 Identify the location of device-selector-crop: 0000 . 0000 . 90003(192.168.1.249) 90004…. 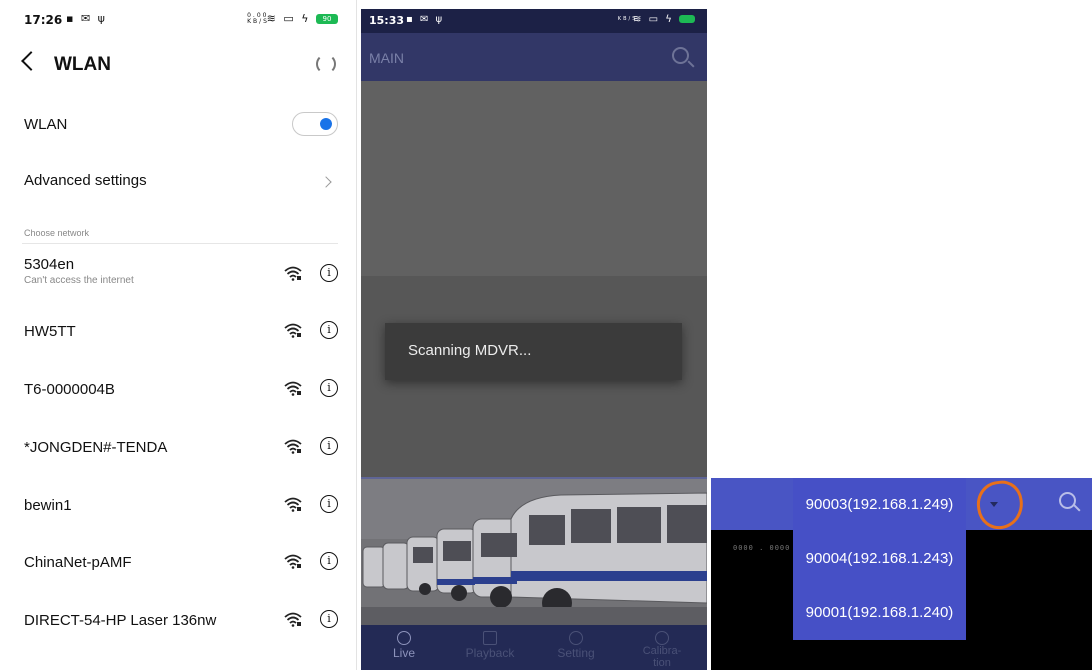
(901, 574).